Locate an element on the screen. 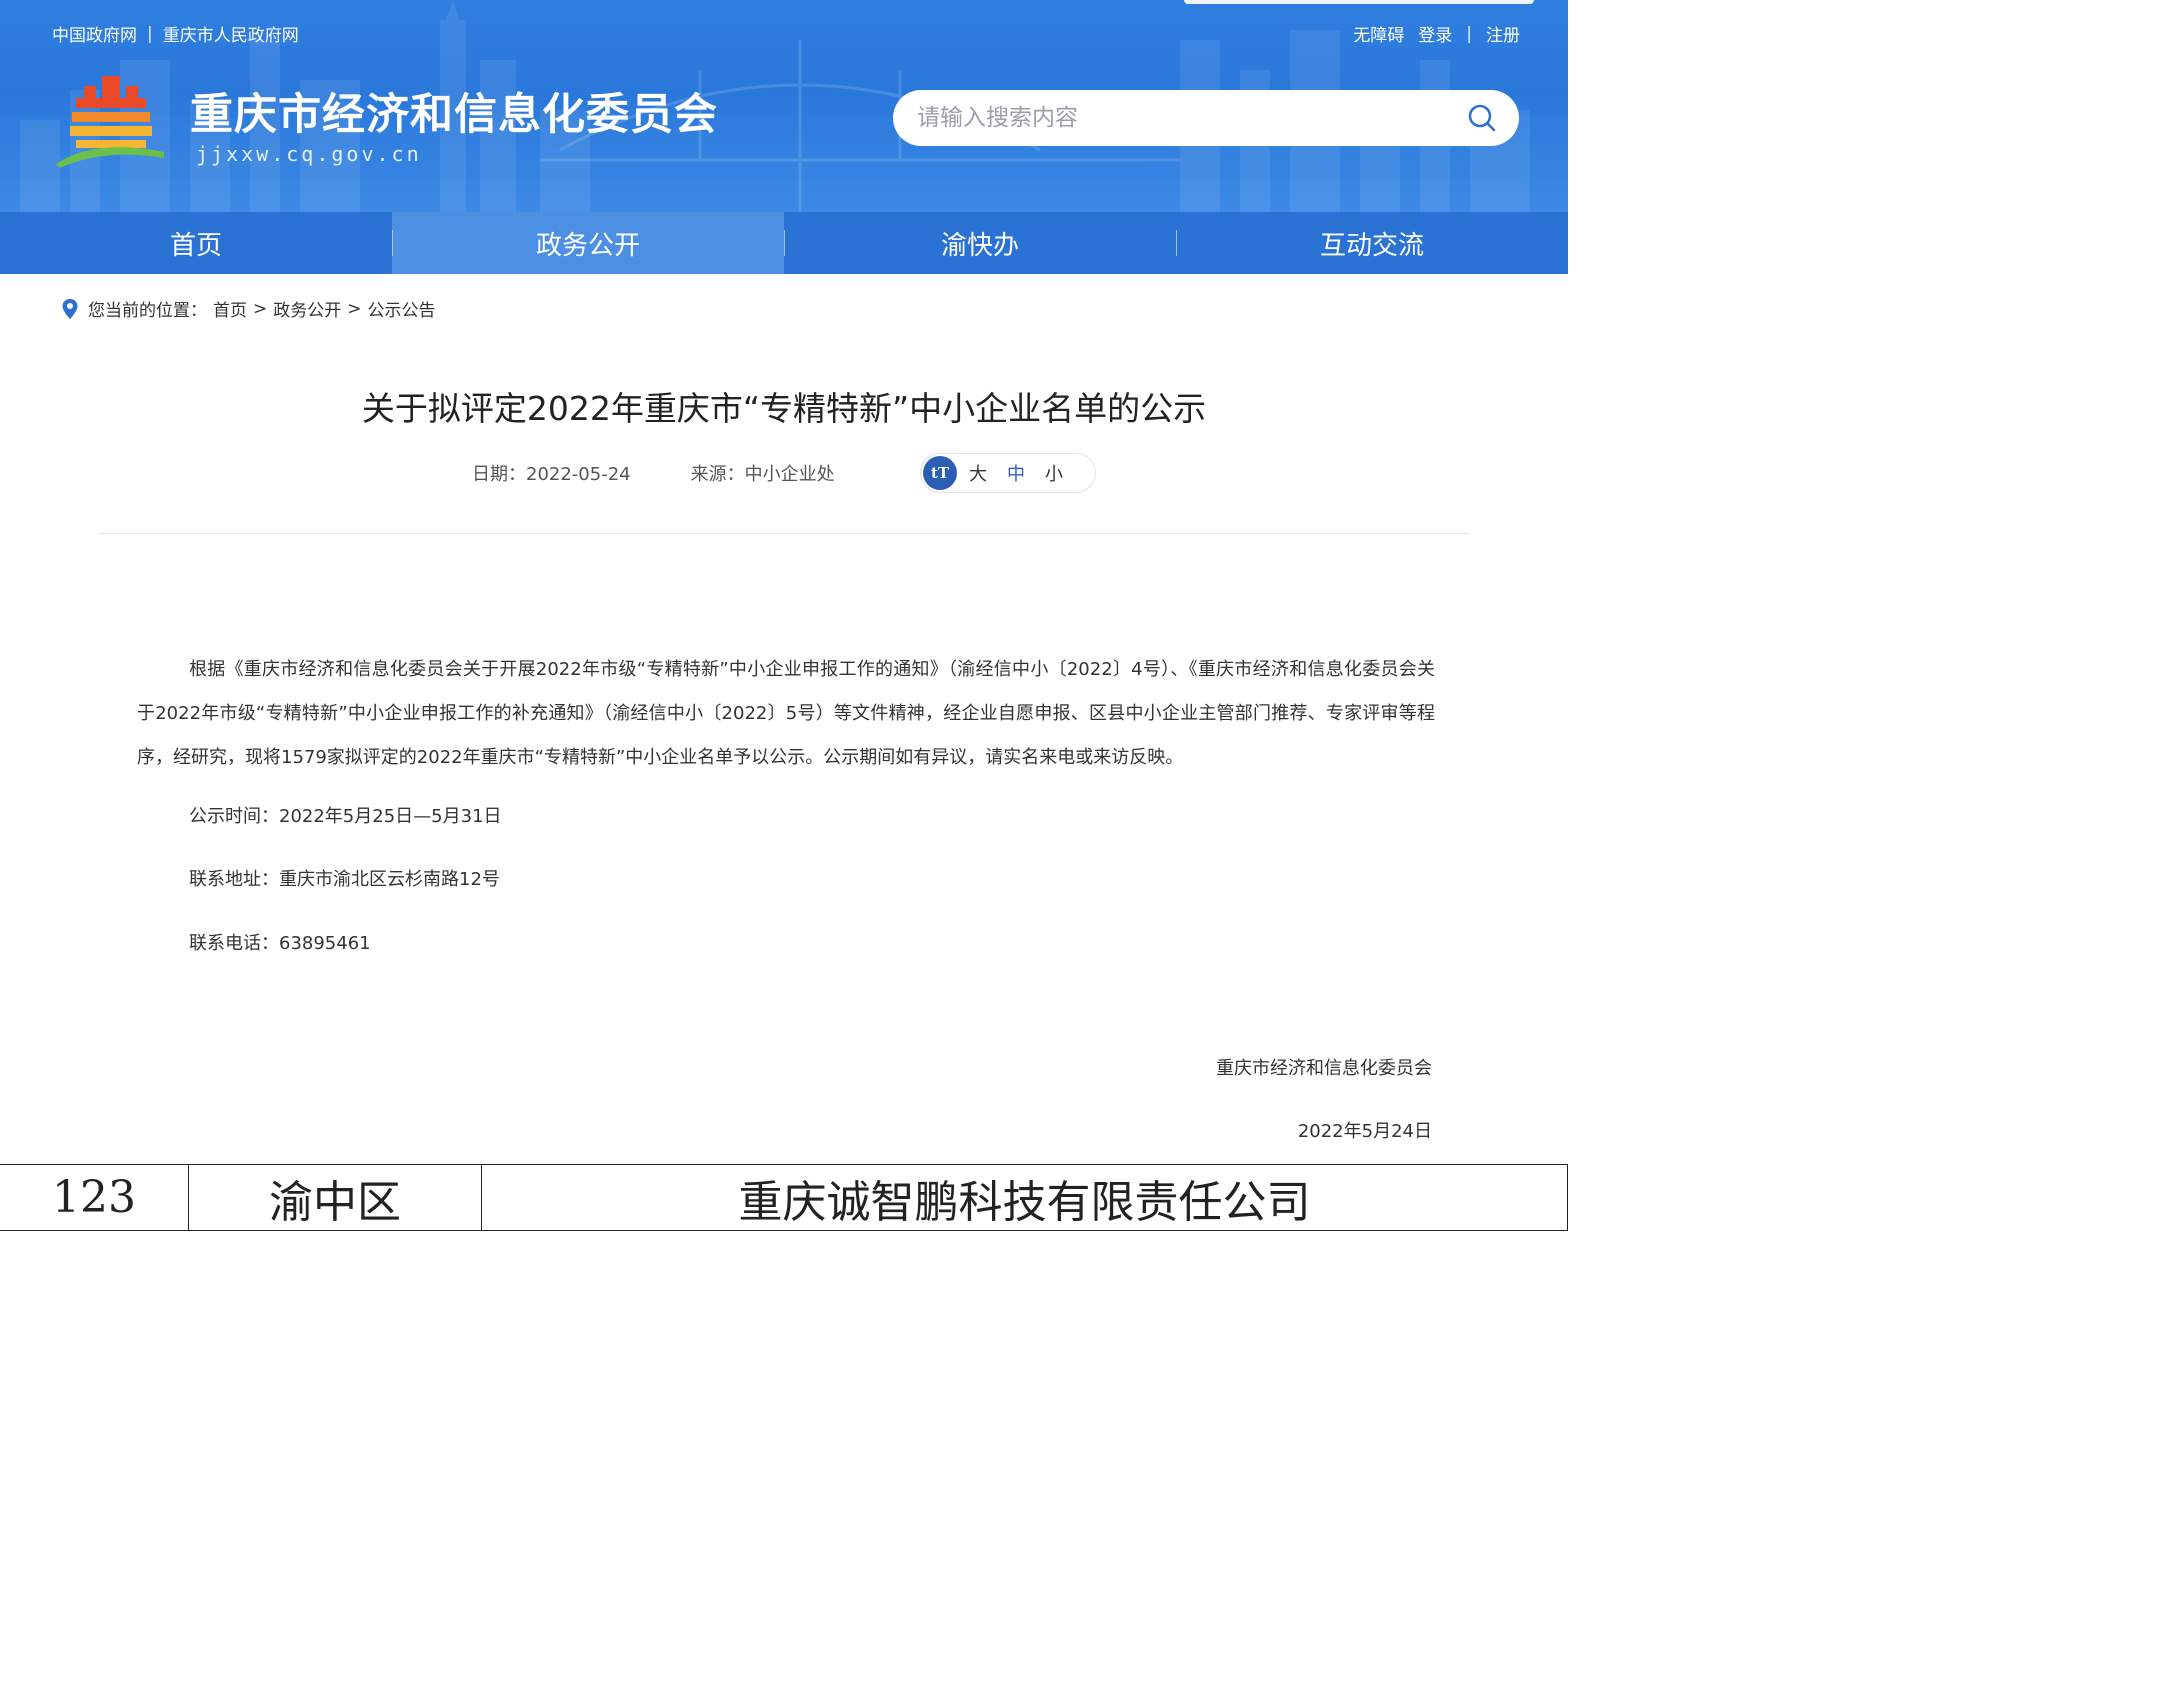 The height and width of the screenshot is (1696, 2160). link-gov-cn: 中国政府网 is located at coordinates (94, 33).